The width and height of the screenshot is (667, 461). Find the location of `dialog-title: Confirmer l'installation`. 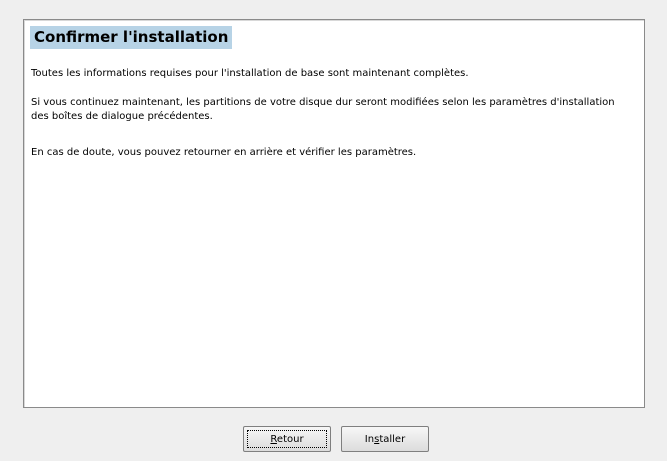

dialog-title: Confirmer l'installation is located at coordinates (131, 37).